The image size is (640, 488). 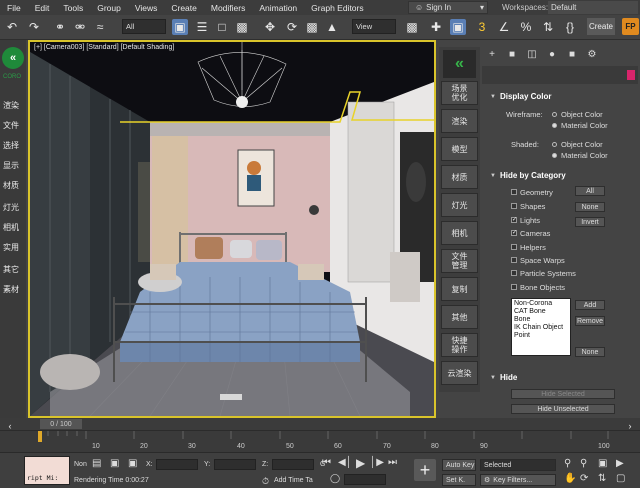 I want to click on left-item-camera: 相机, so click(x=11, y=227).